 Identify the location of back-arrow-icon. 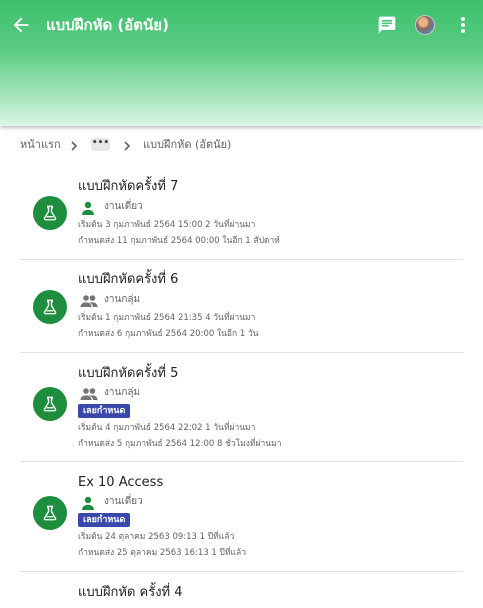
(21, 25).